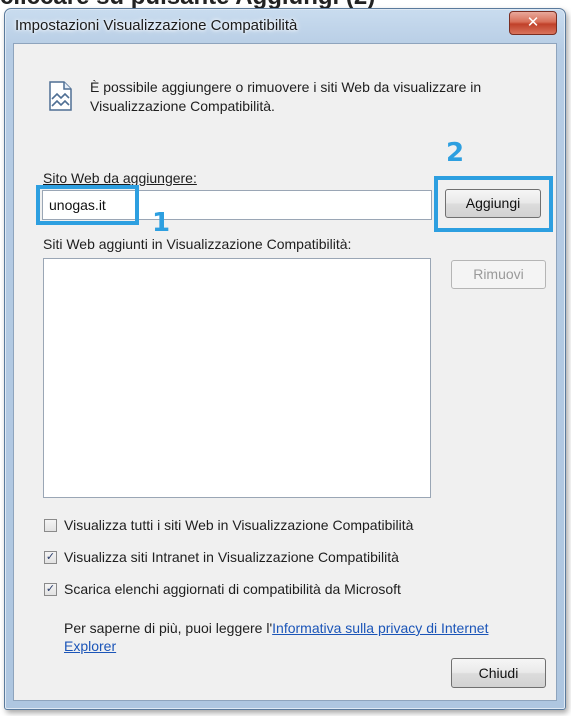 The width and height of the screenshot is (571, 716). Describe the element at coordinates (60, 96) in the screenshot. I see `compatibility-view-icon` at that location.